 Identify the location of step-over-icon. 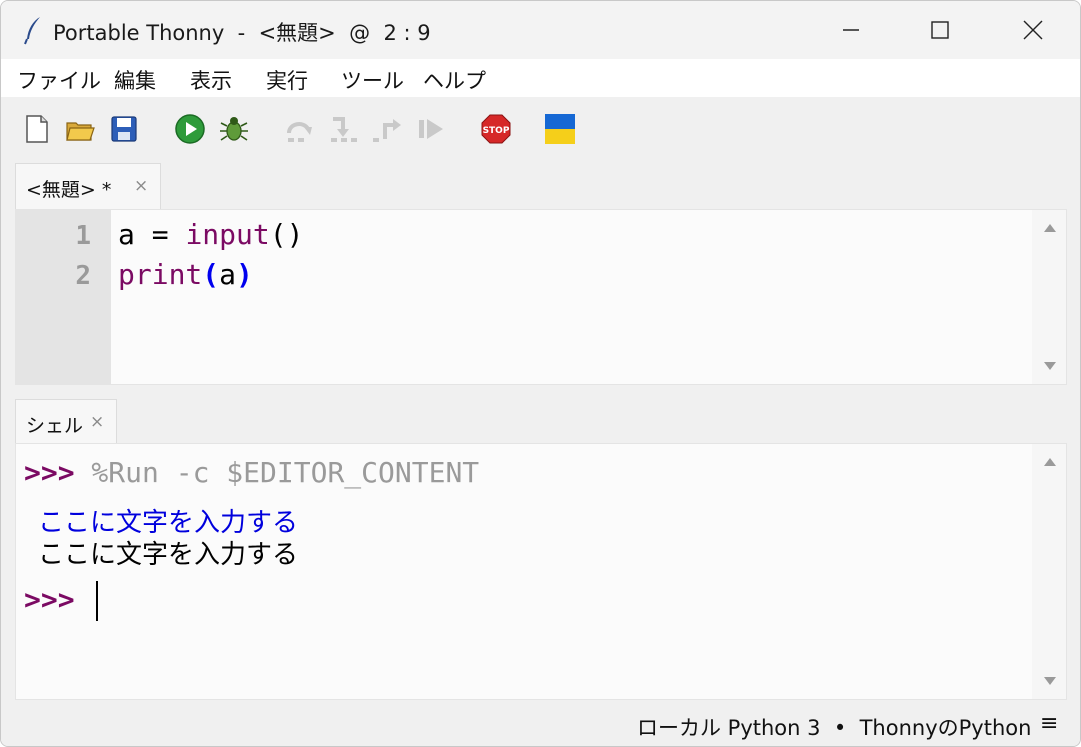
(300, 129).